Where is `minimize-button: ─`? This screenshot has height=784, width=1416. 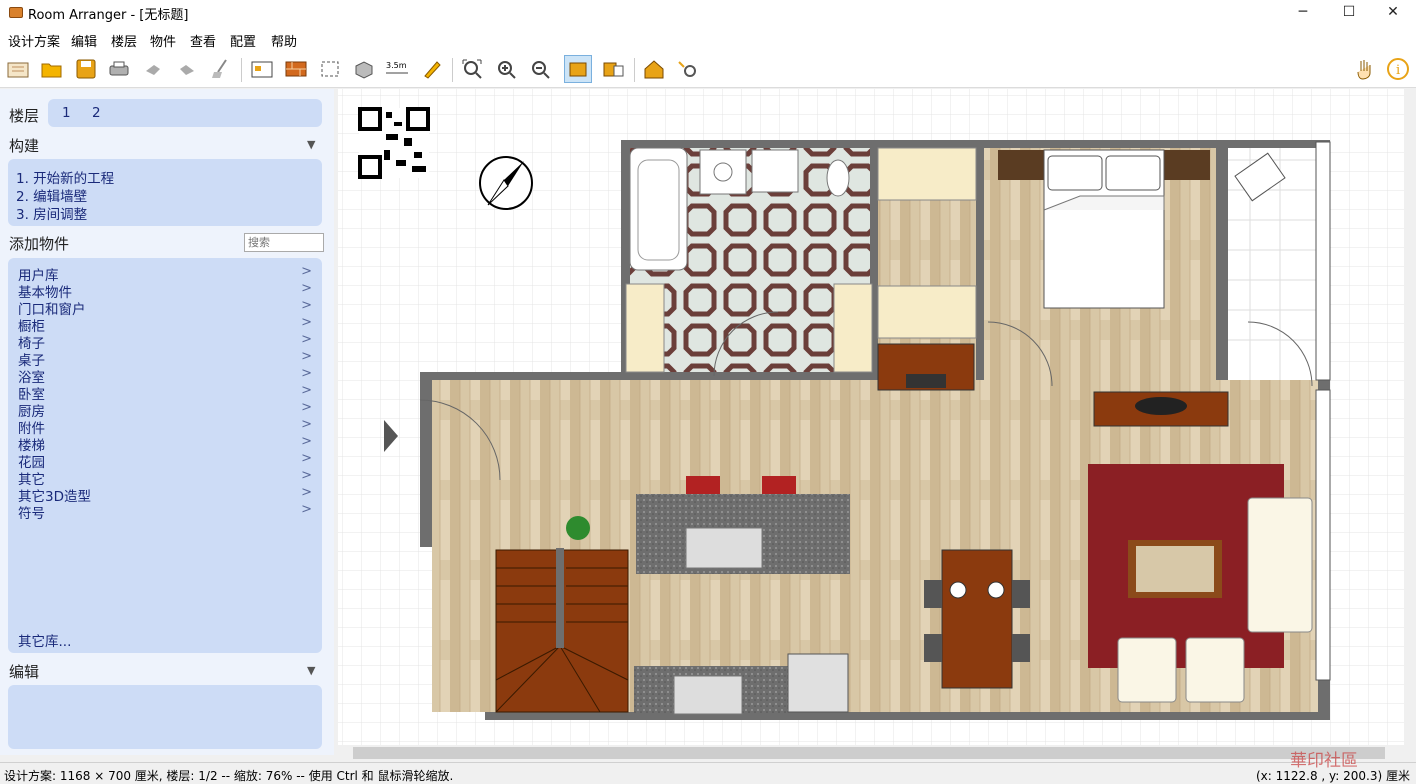
minimize-button: ─ is located at coordinates (1303, 13).